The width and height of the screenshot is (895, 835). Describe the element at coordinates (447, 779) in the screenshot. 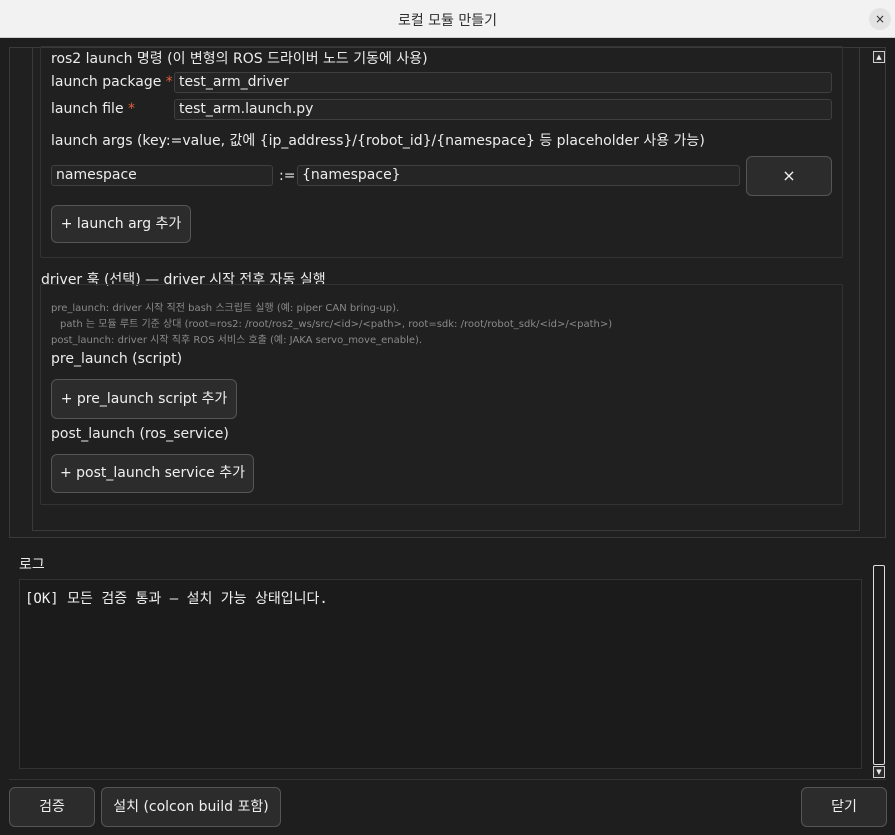

I see `footer-divider` at that location.